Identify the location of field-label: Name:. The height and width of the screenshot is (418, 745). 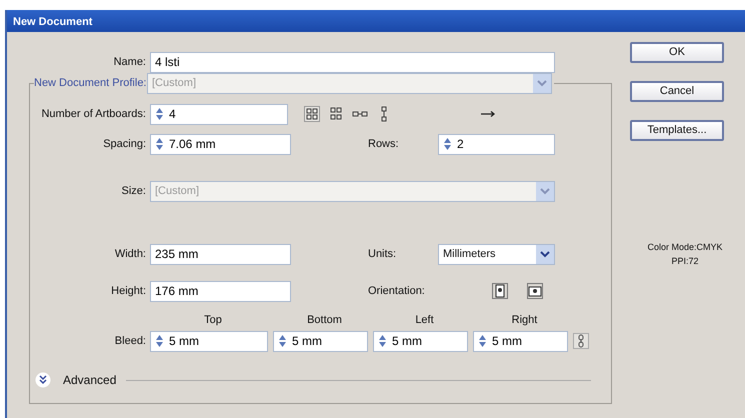
(129, 62).